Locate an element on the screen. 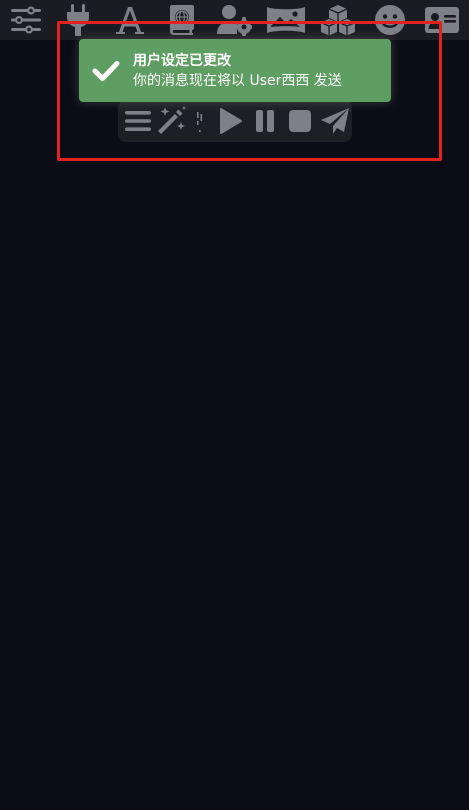 The height and width of the screenshot is (810, 469). toast-message: 你的消息现在将以 User西西 发送 is located at coordinates (237, 80).